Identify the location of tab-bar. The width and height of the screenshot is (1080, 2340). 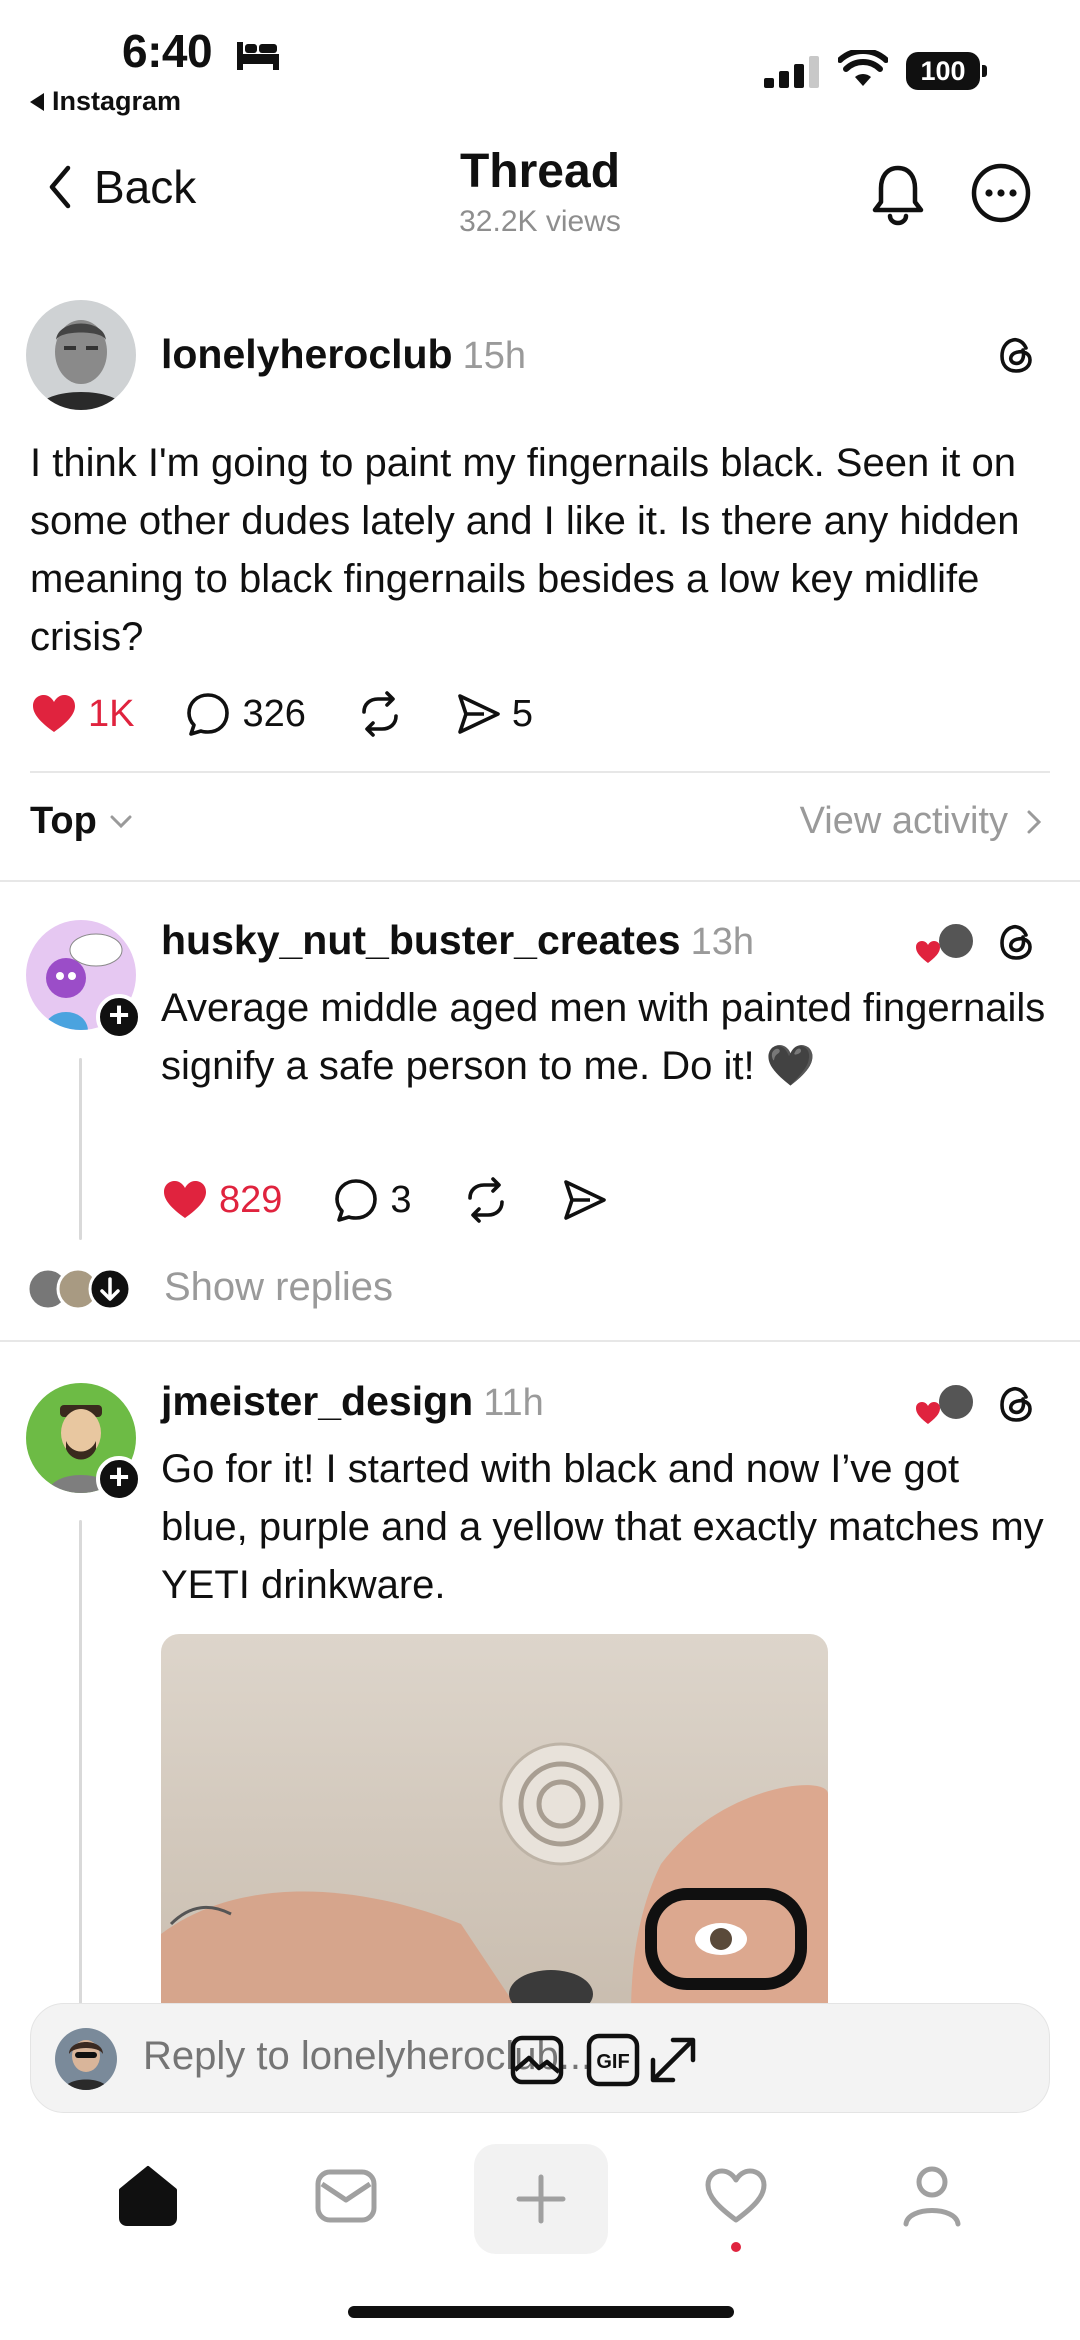
(540, 2205).